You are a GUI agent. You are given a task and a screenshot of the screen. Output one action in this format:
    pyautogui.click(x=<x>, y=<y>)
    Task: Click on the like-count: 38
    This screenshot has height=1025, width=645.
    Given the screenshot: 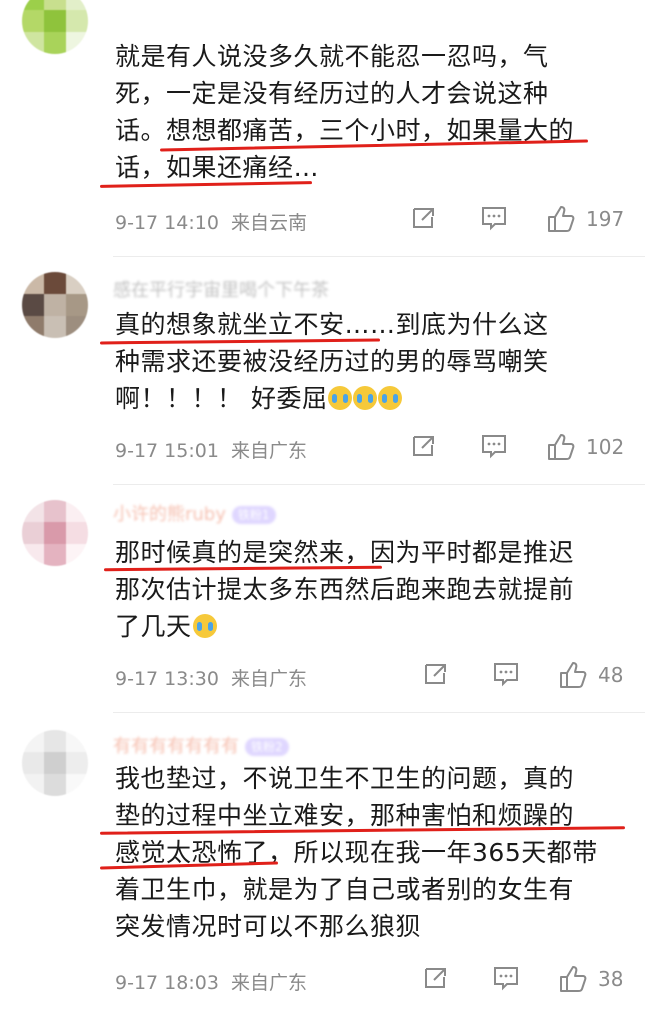 What is the action you would take?
    pyautogui.click(x=611, y=979)
    